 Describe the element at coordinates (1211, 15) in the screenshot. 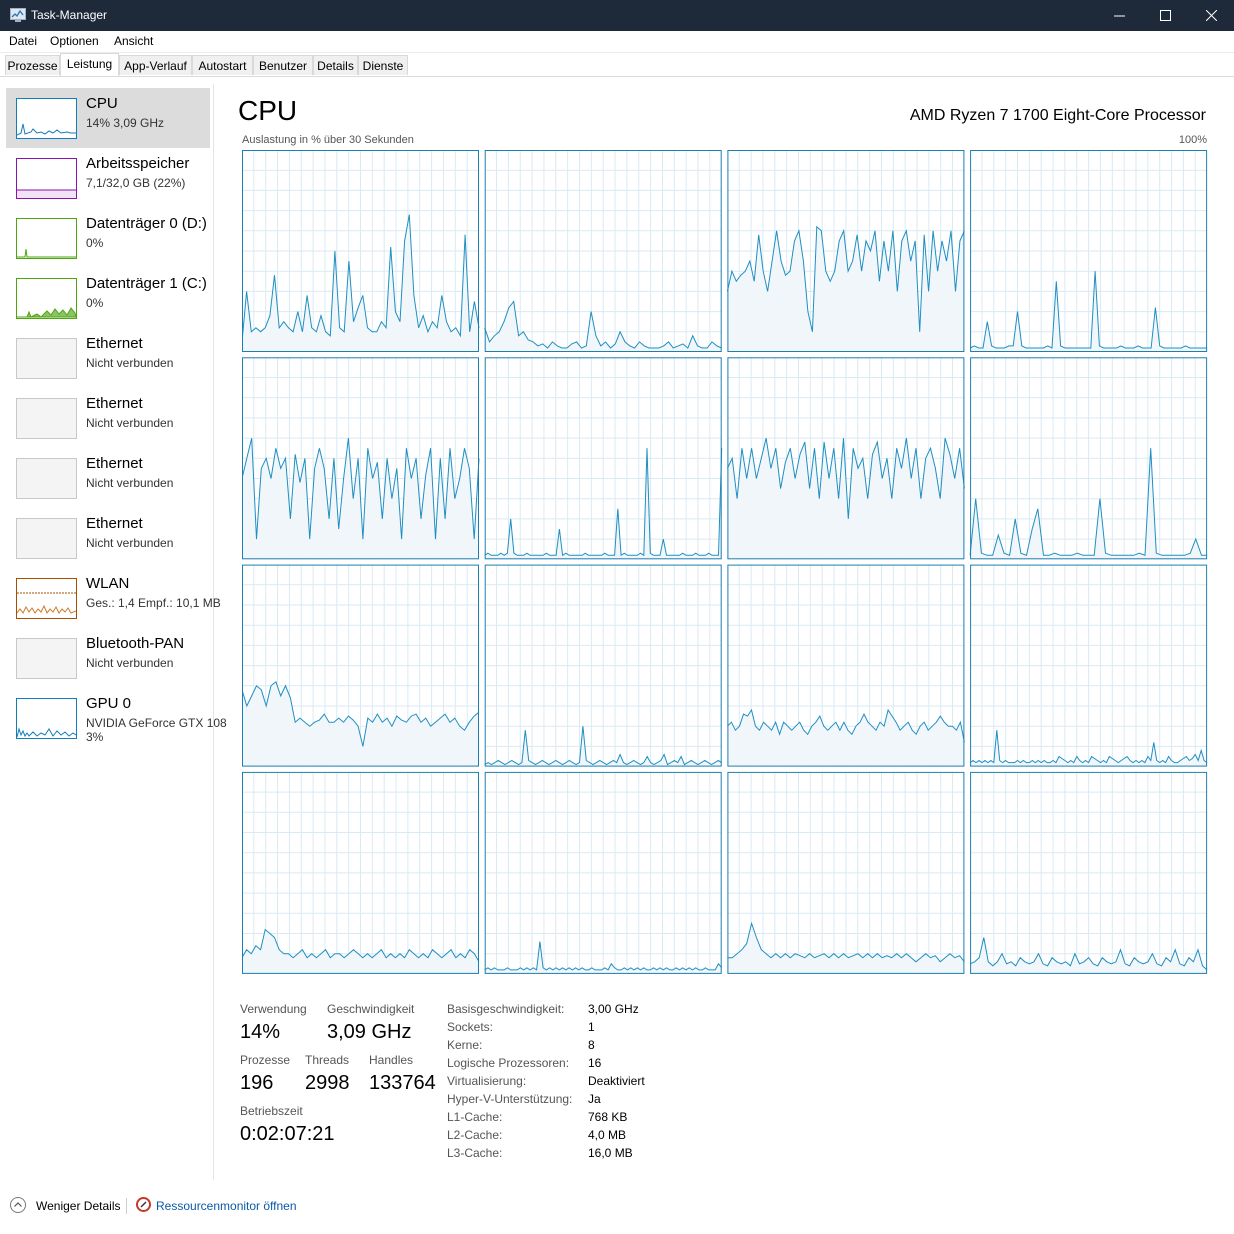

I see `close-button` at that location.